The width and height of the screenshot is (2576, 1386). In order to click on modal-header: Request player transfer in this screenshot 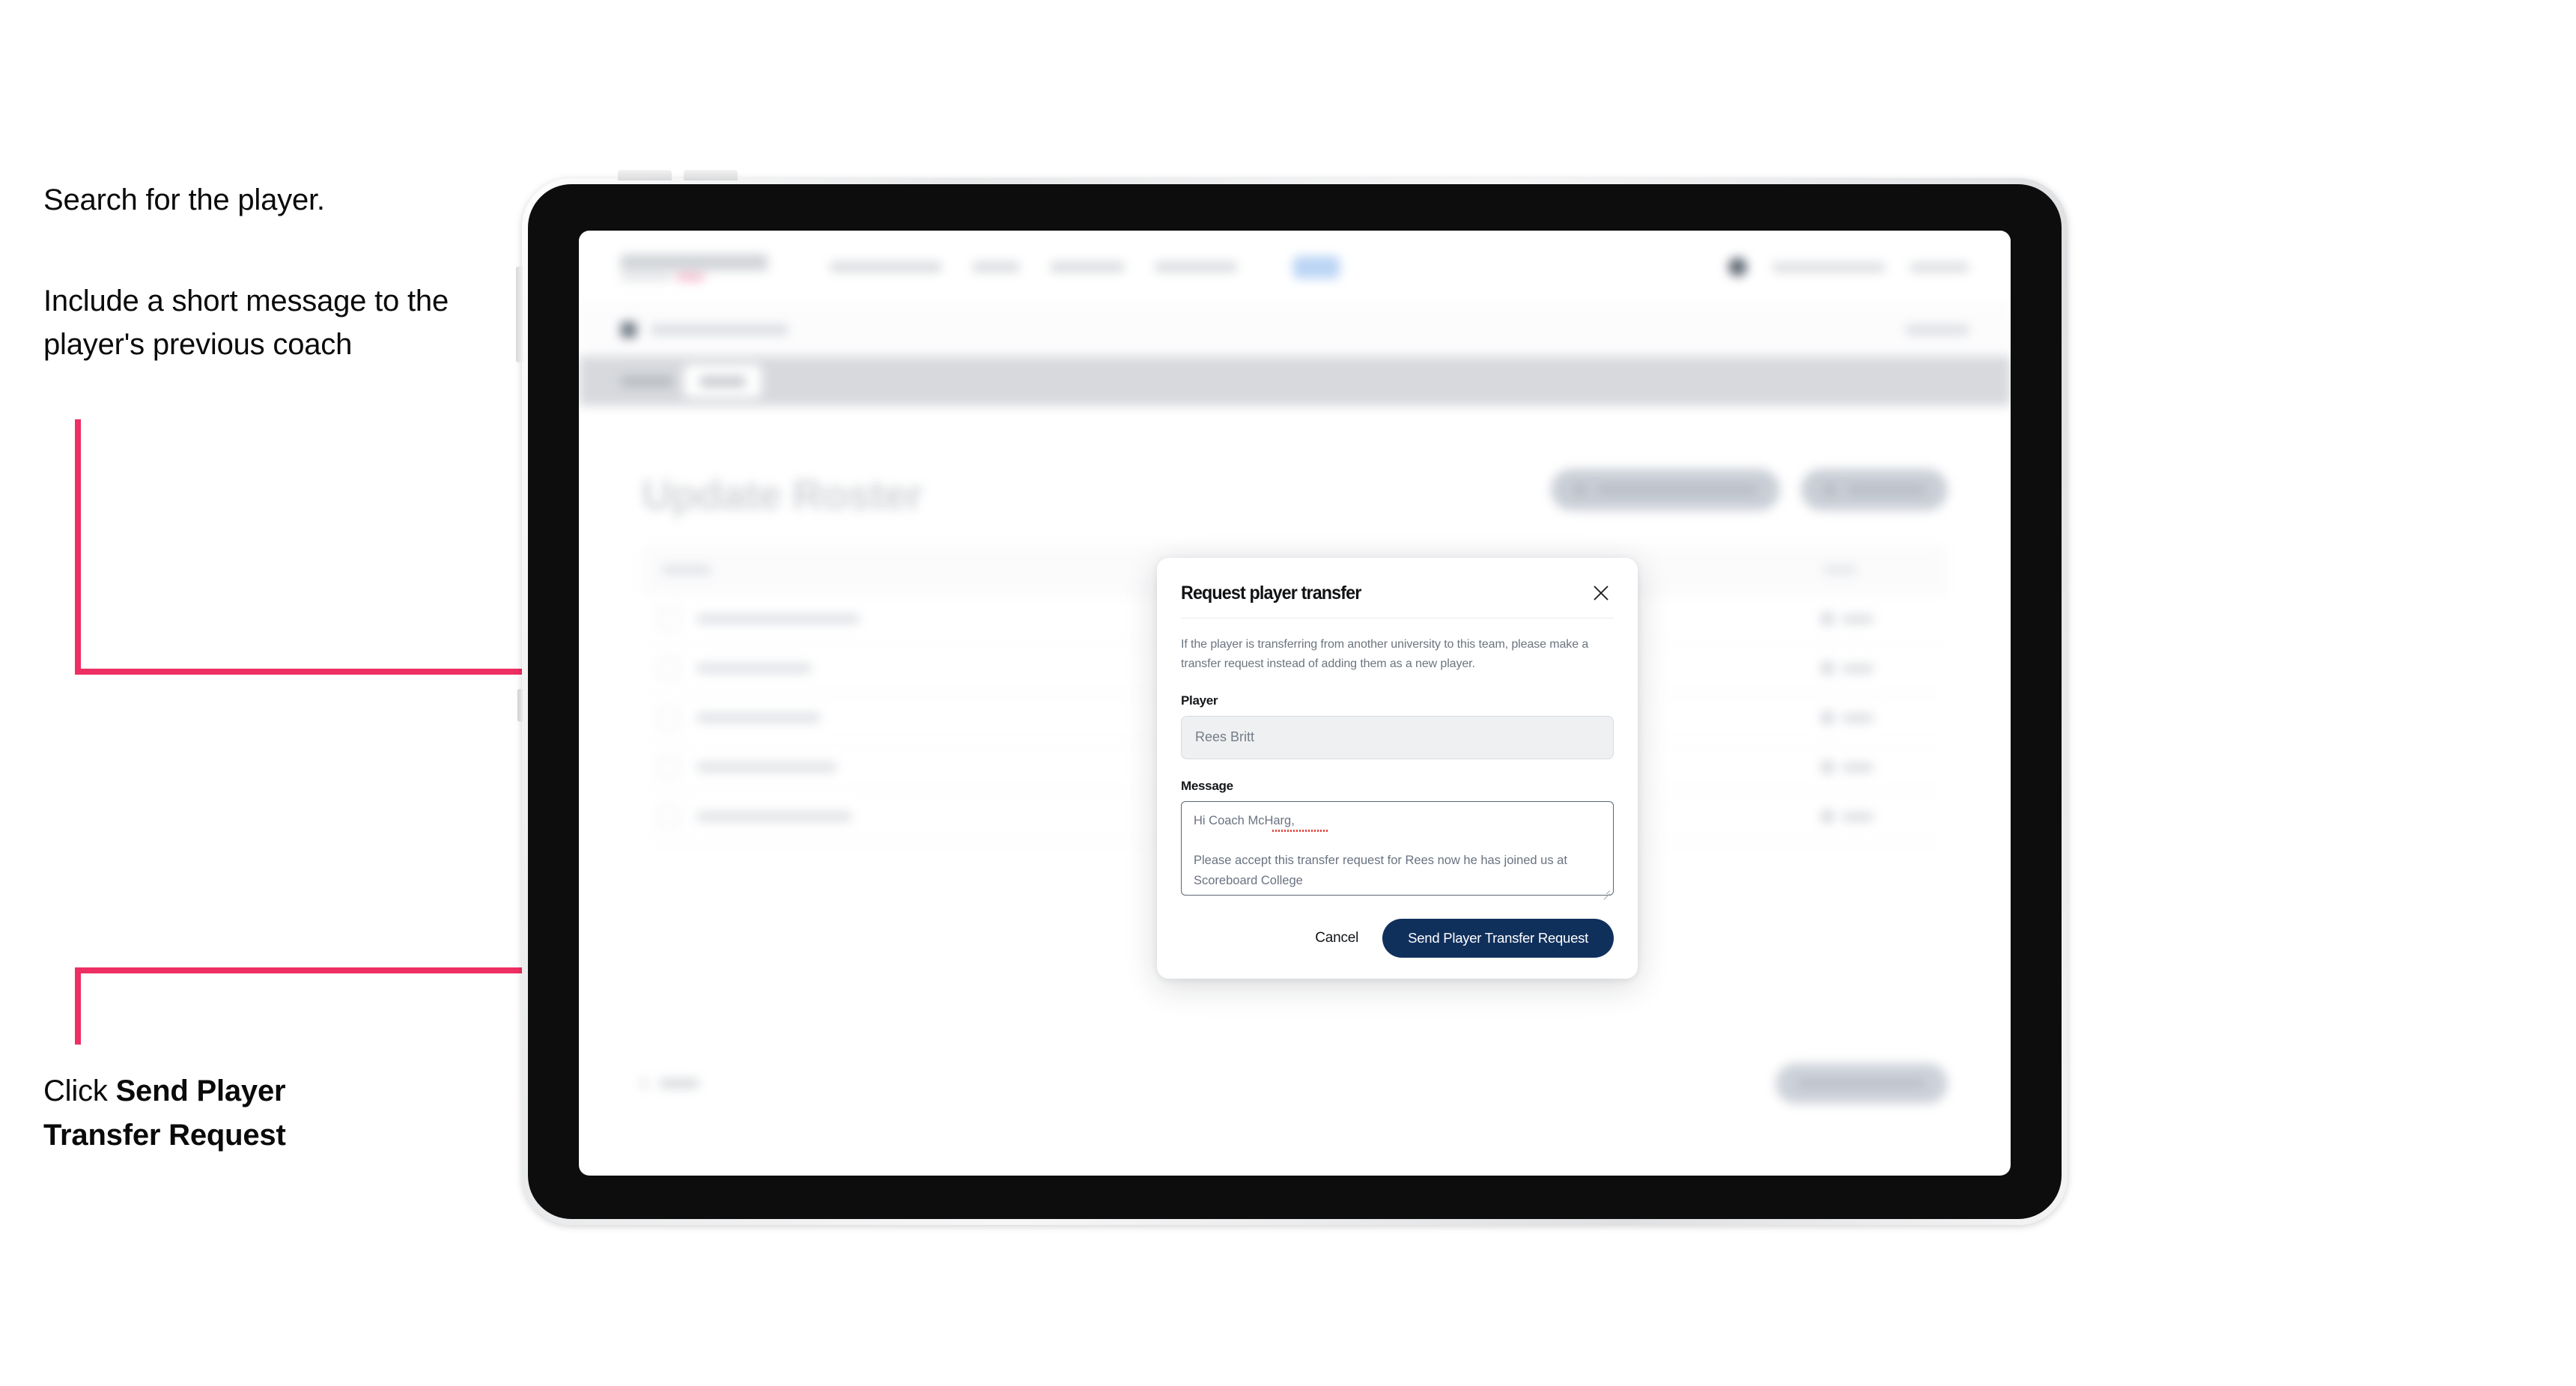, I will do `click(1397, 582)`.